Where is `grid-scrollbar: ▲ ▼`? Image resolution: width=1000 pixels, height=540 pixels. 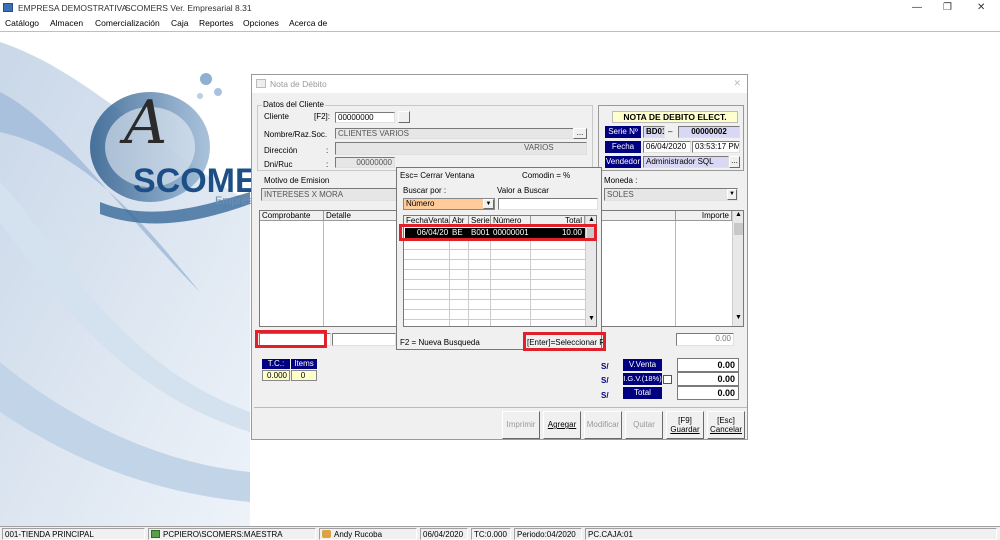
grid-scrollbar: ▲ ▼ is located at coordinates (737, 268).